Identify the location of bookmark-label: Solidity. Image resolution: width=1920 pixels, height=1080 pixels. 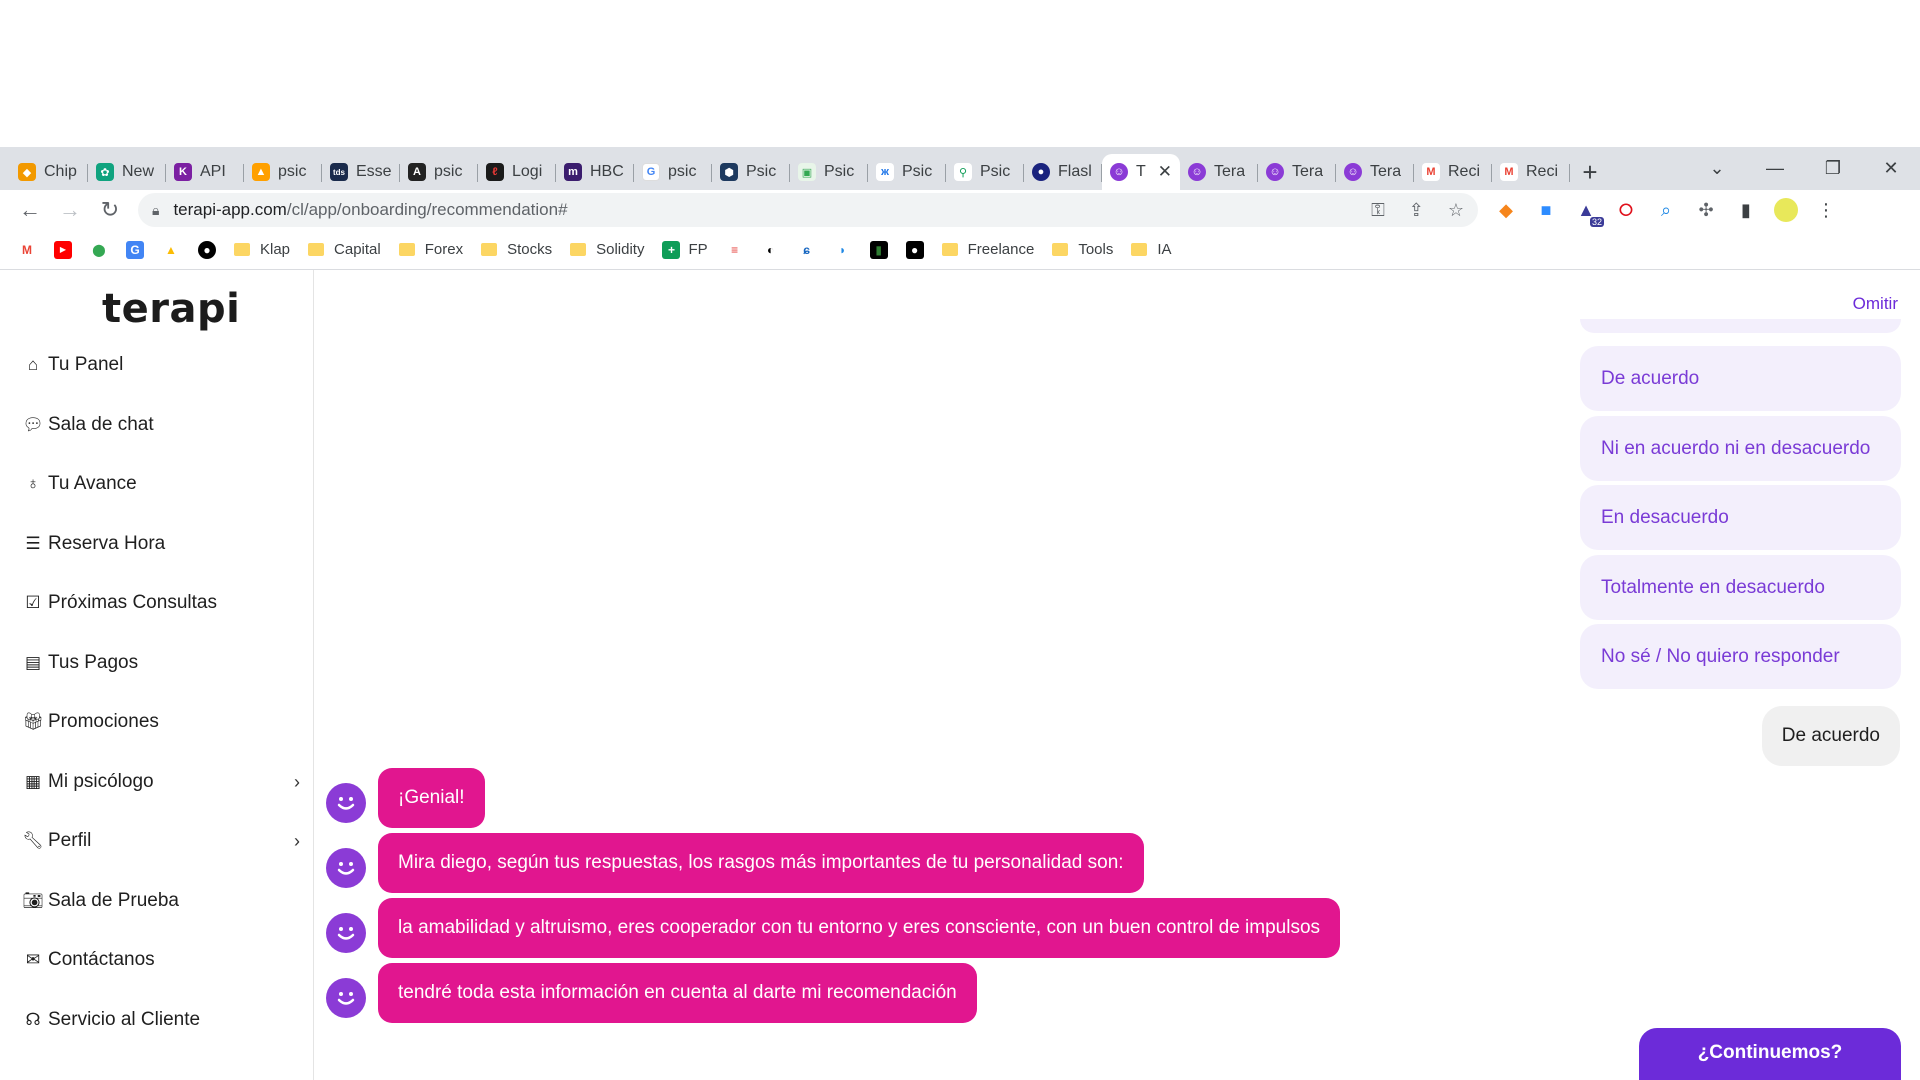
(620, 249).